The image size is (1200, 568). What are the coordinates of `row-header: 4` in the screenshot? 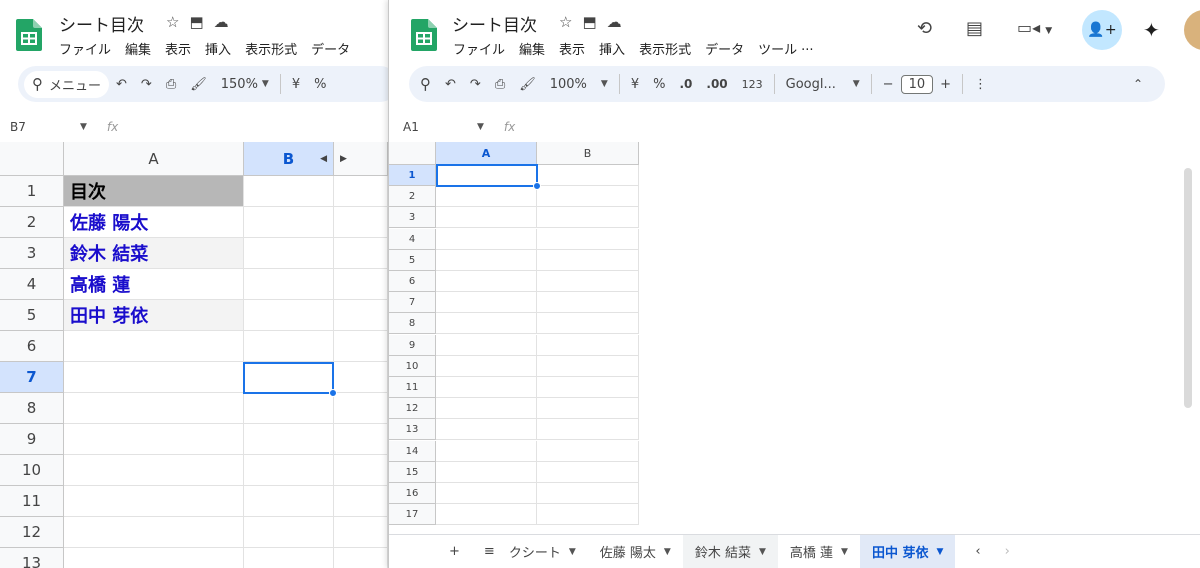 It's located at (32, 284).